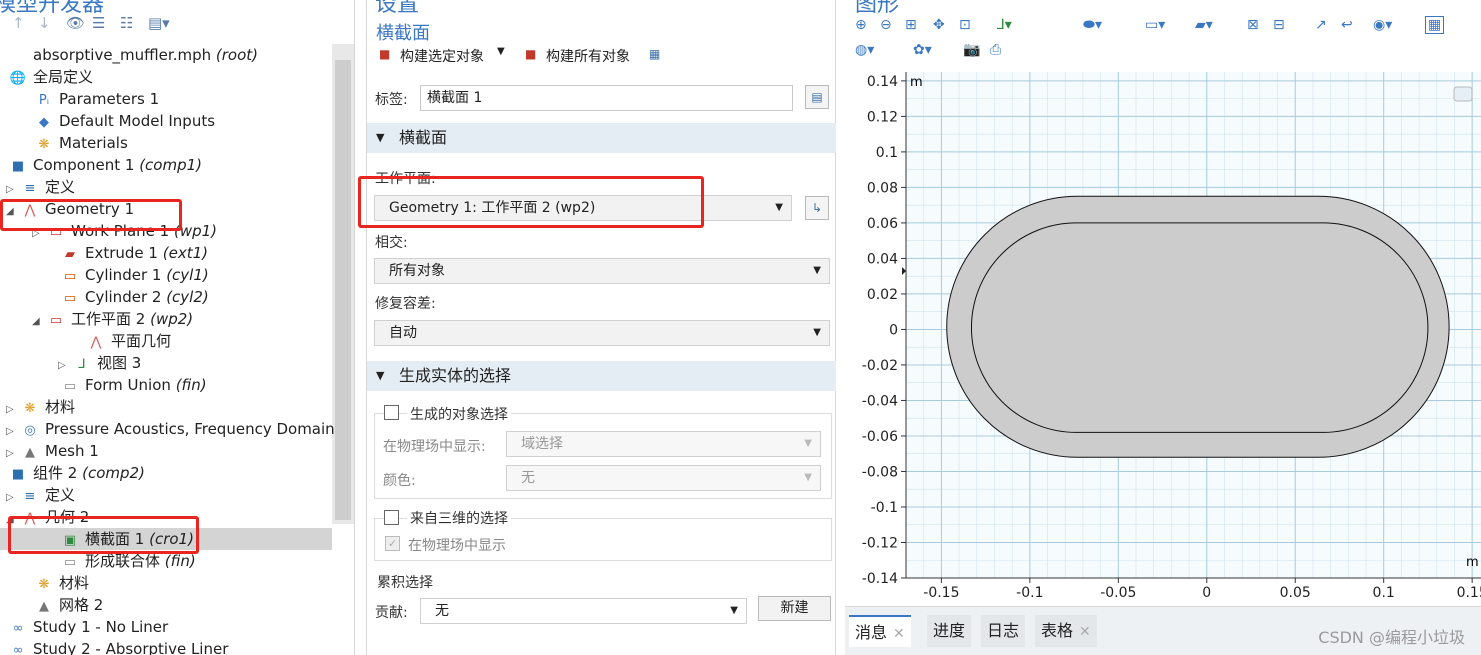 The width and height of the screenshot is (1481, 655). I want to click on tree-item: absorptive_muffler.mph (root), so click(162, 55).